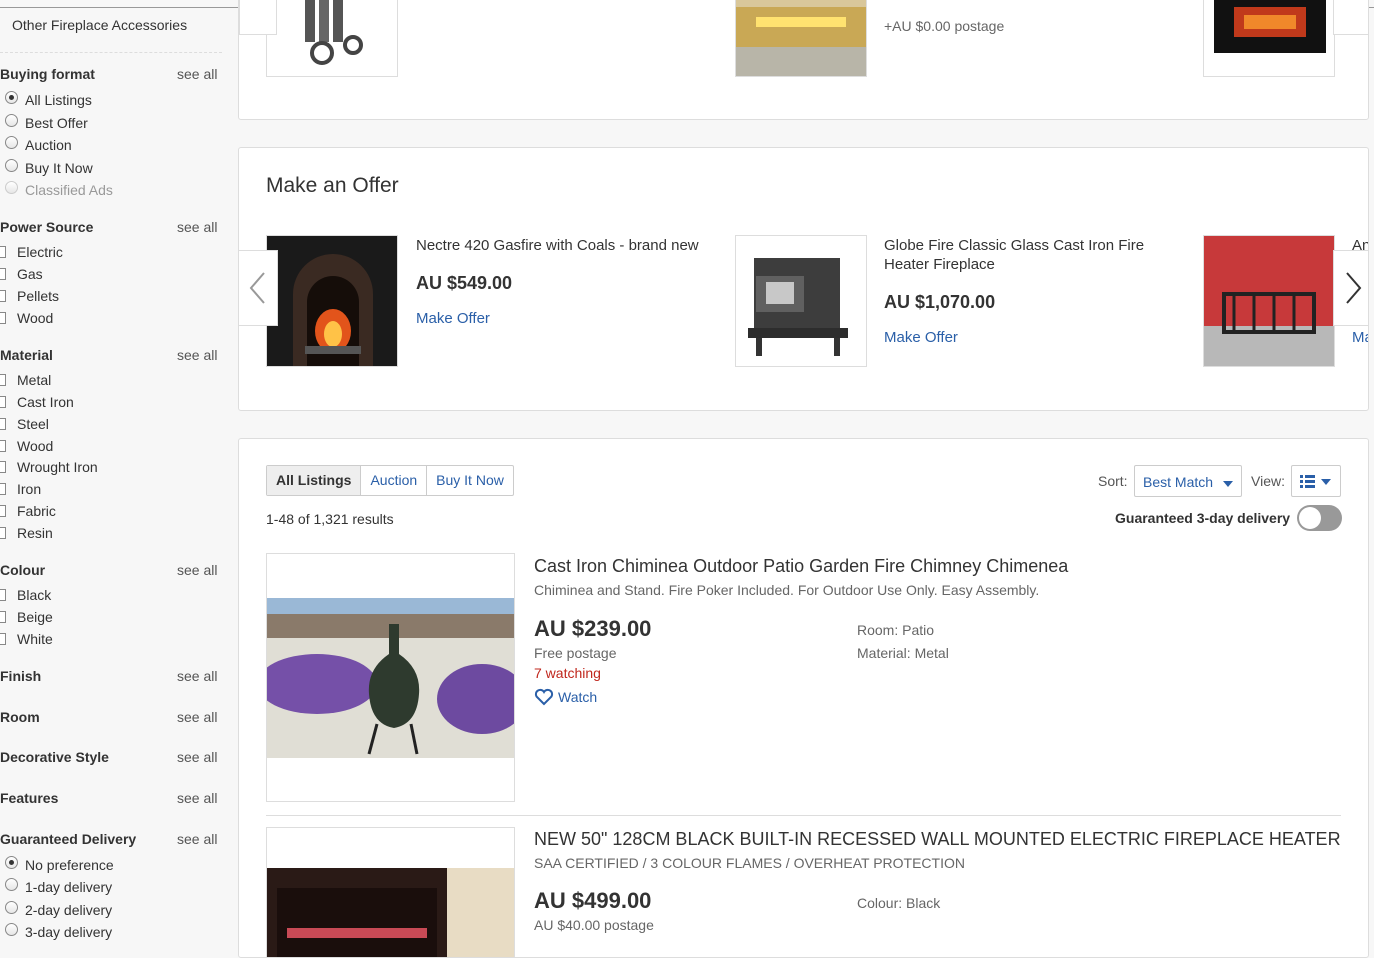 This screenshot has height=958, width=1374. Describe the element at coordinates (1319, 518) in the screenshot. I see `guaranteed-delivery-toggle` at that location.